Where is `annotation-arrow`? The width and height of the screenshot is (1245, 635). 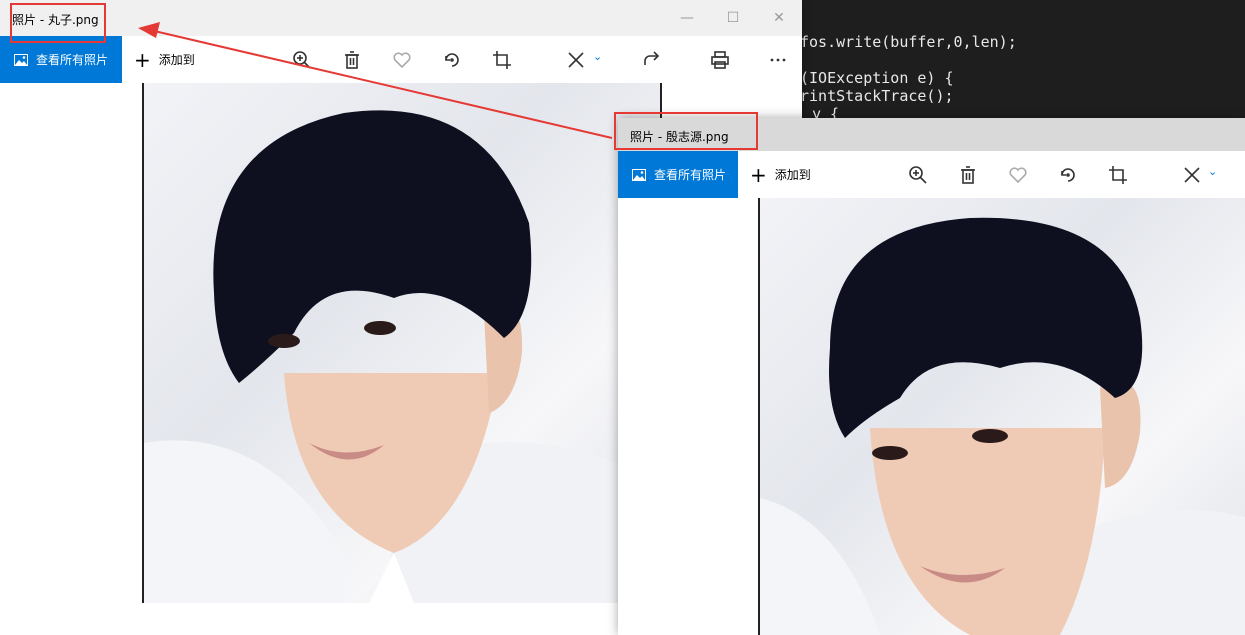
annotation-arrow is located at coordinates (375, 80).